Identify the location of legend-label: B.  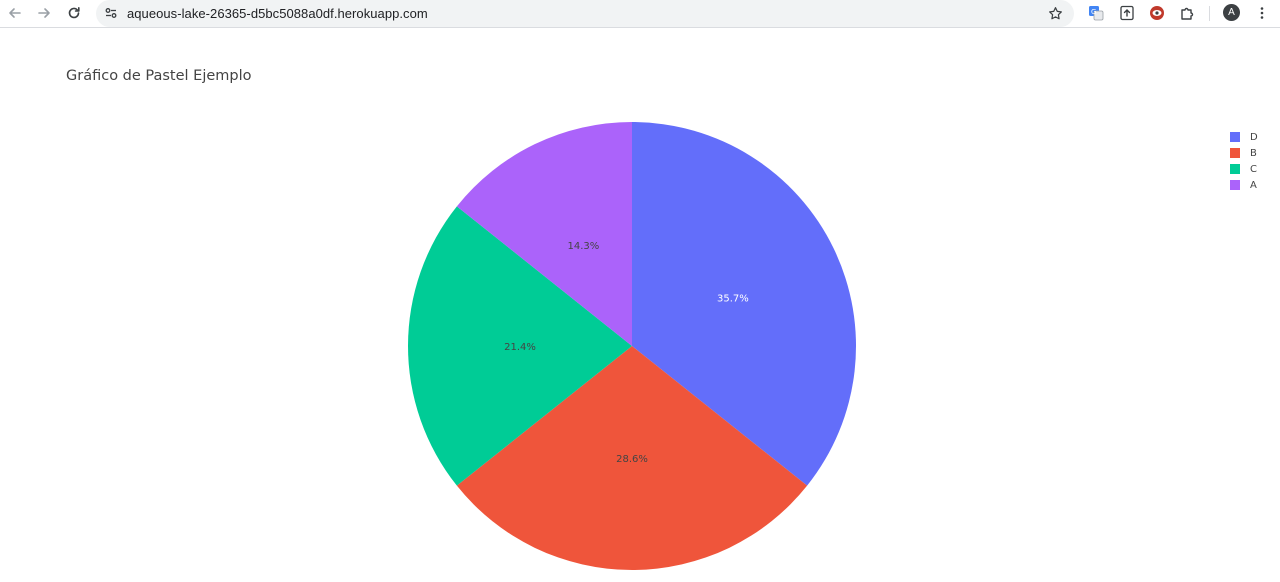
(1253, 153).